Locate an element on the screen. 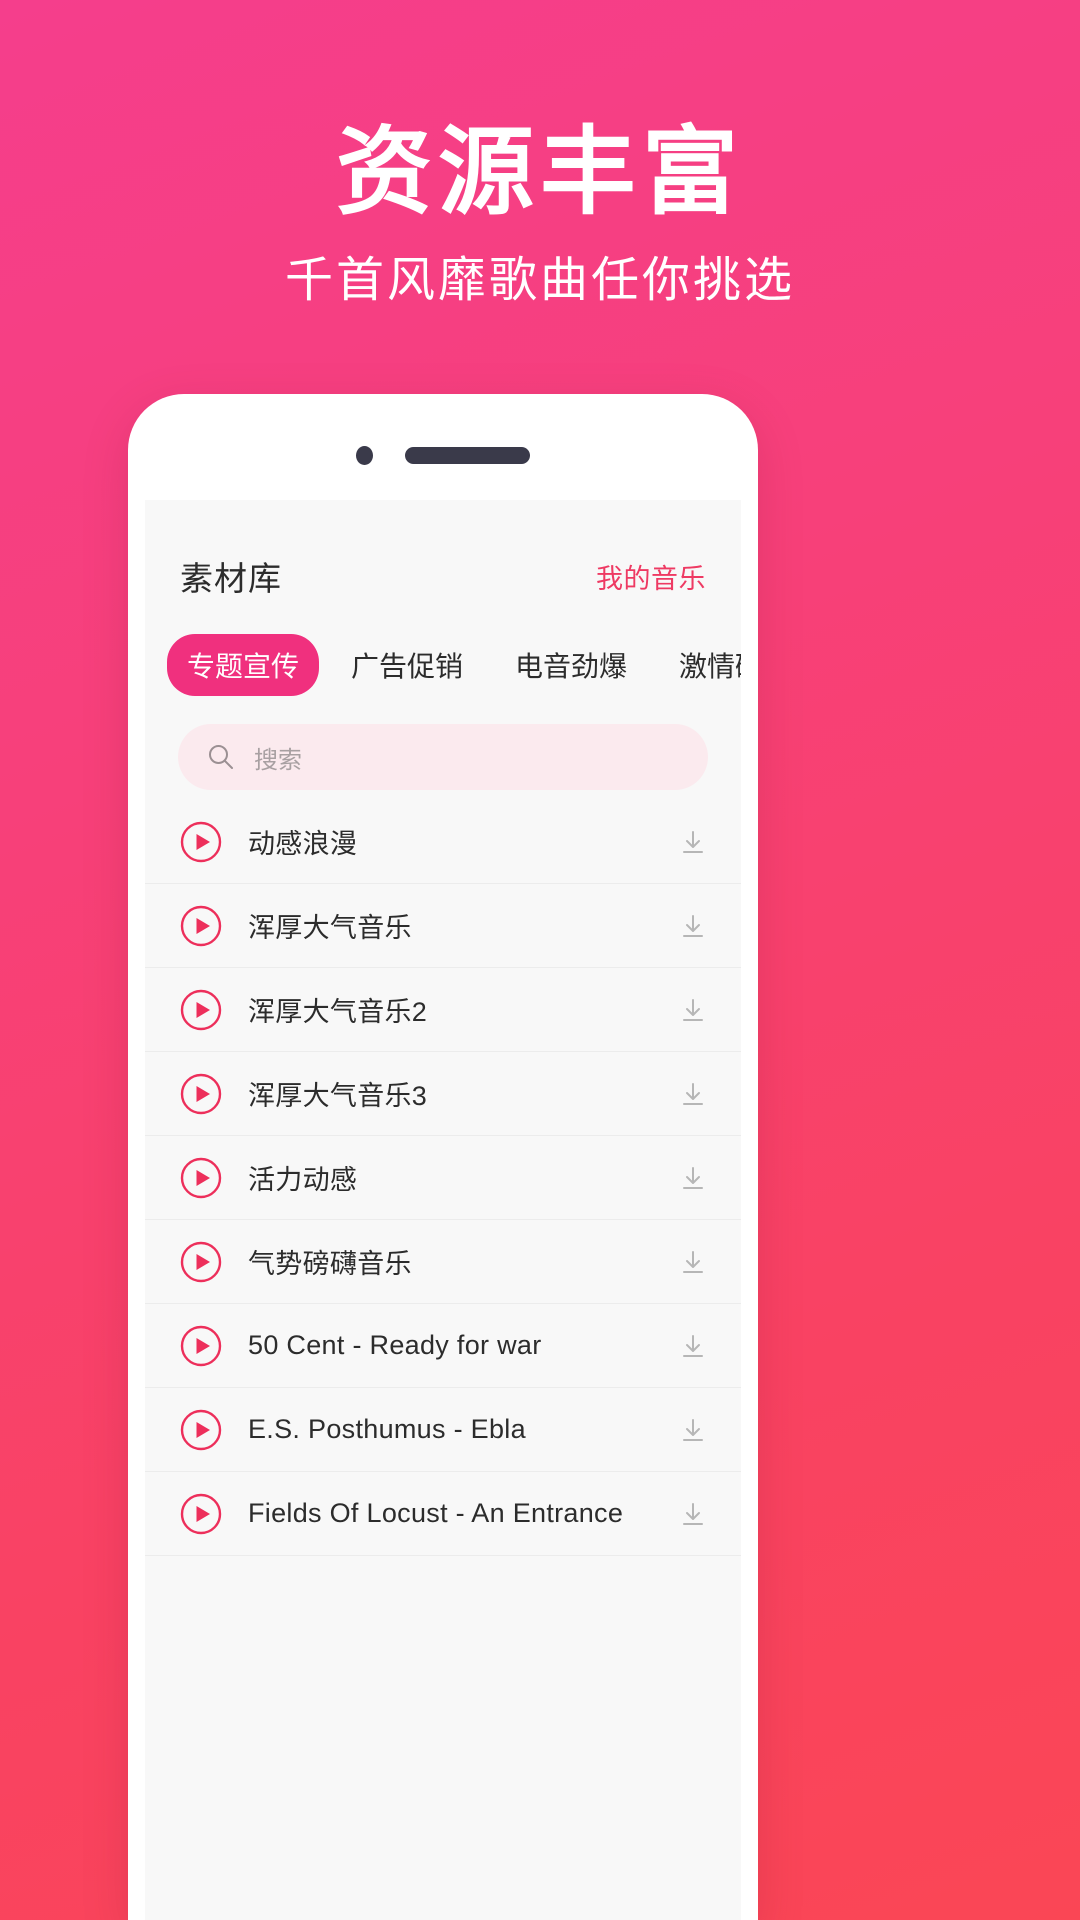 This screenshot has width=1080, height=1920. table-row: 50 Cent - Ready for war is located at coordinates (443, 1346).